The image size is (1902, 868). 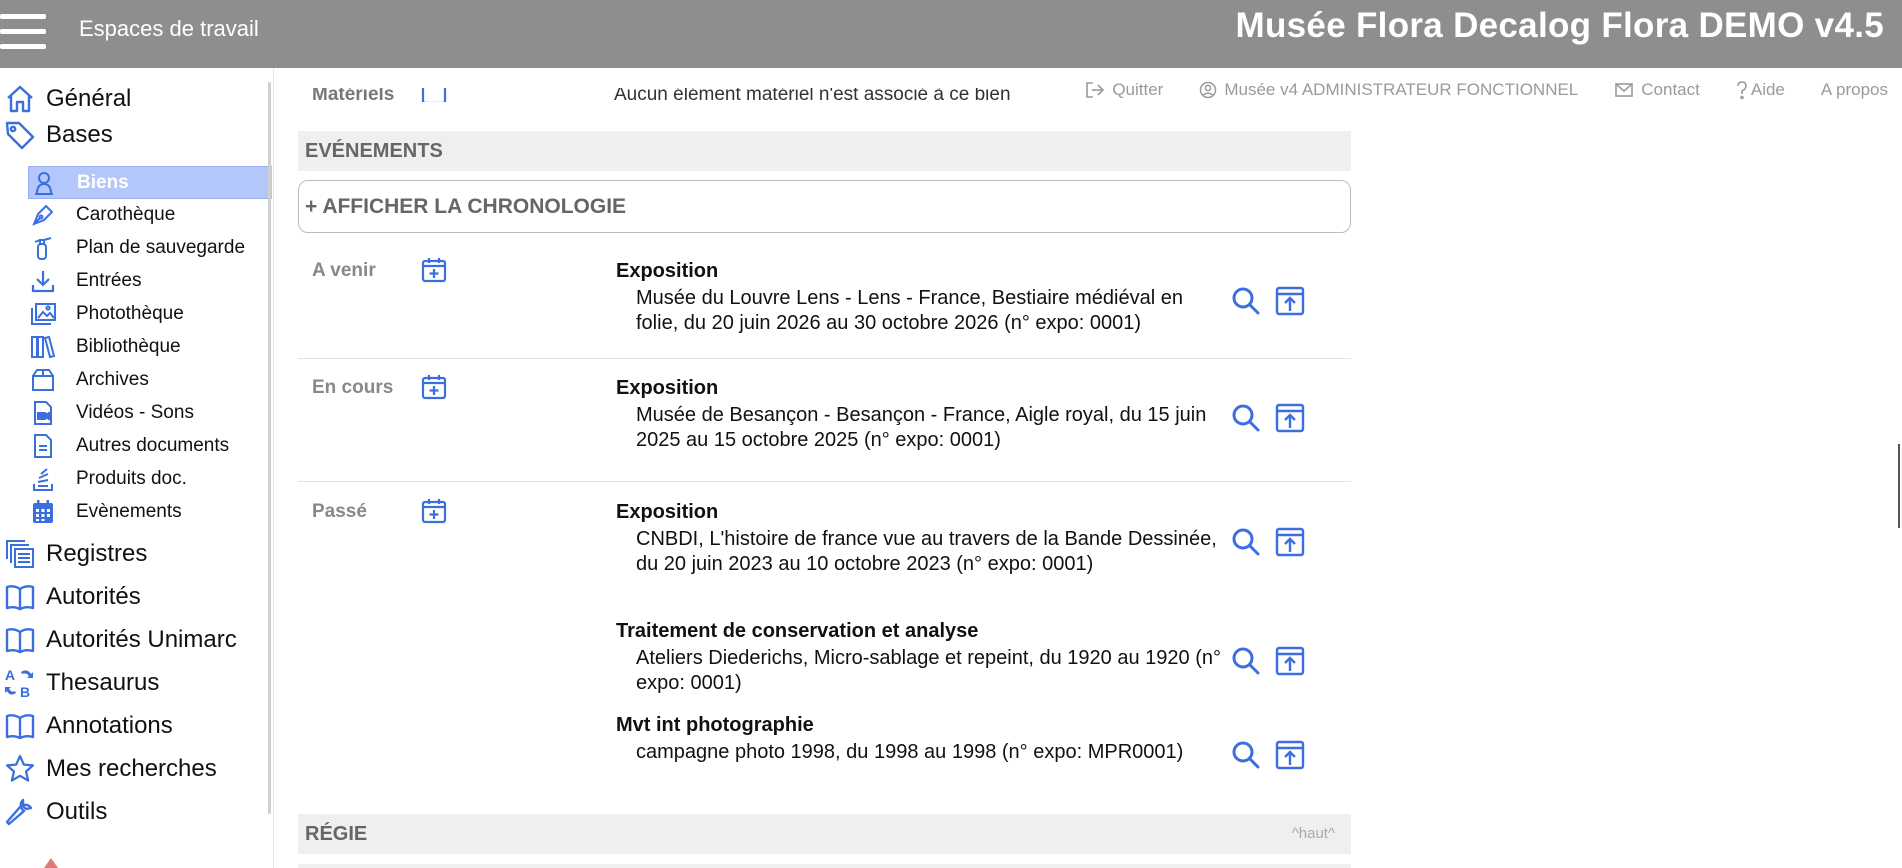 What do you see at coordinates (20, 769) in the screenshot?
I see `star-icon` at bounding box center [20, 769].